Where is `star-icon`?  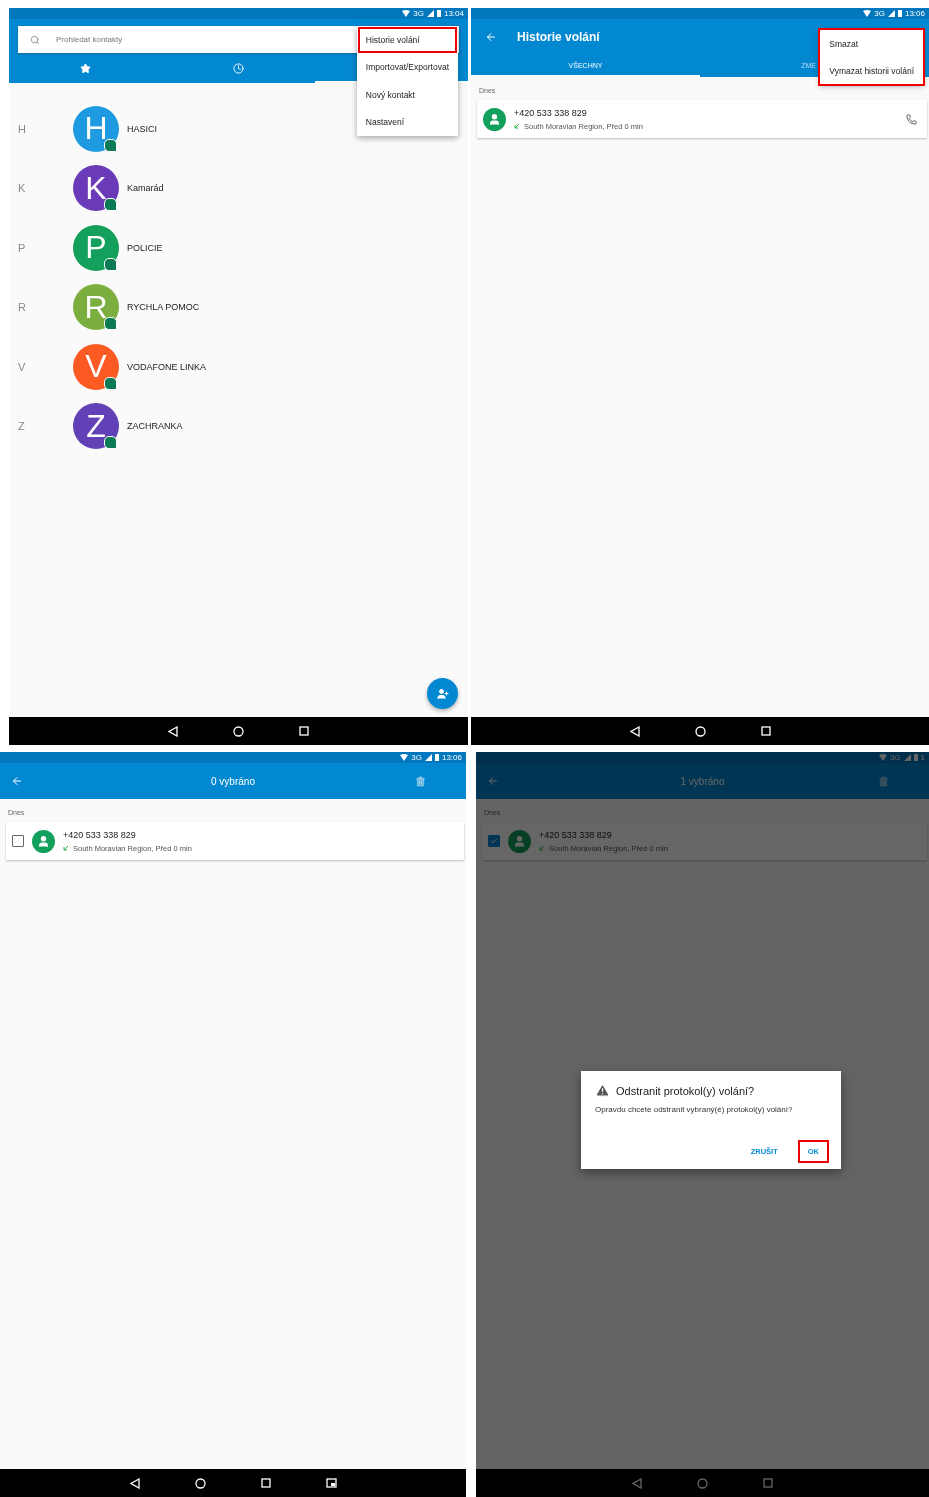
star-icon is located at coordinates (85, 68).